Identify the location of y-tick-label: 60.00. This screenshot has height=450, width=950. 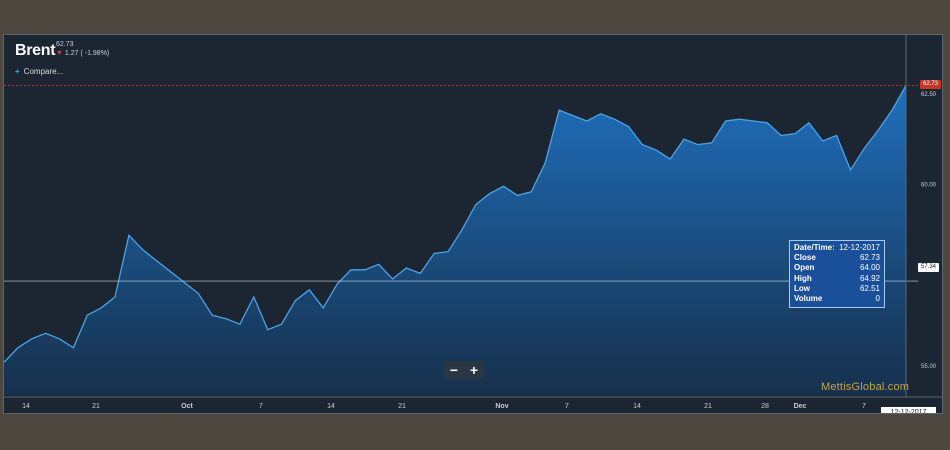
(929, 186).